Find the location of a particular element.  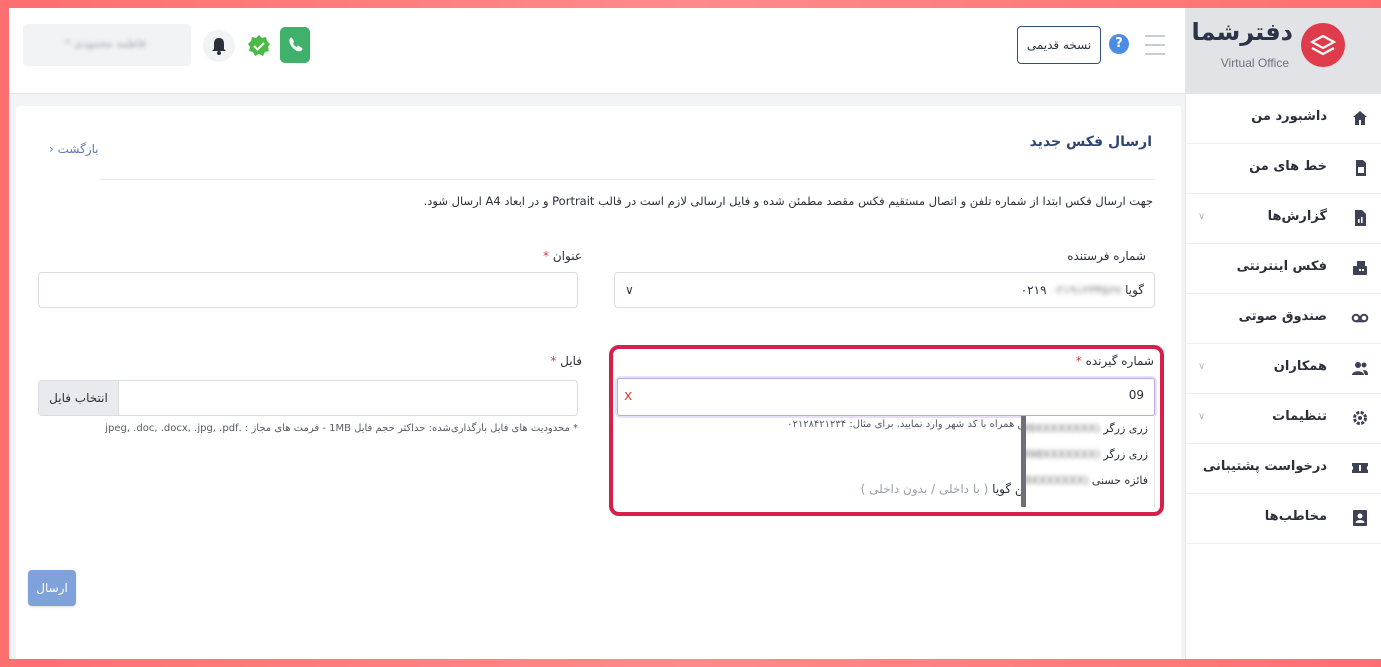

sender-value: گویا ۰۲۱۹۱۲۳۴۵۶۷ ۰۲۱۹ is located at coordinates (1082, 290).